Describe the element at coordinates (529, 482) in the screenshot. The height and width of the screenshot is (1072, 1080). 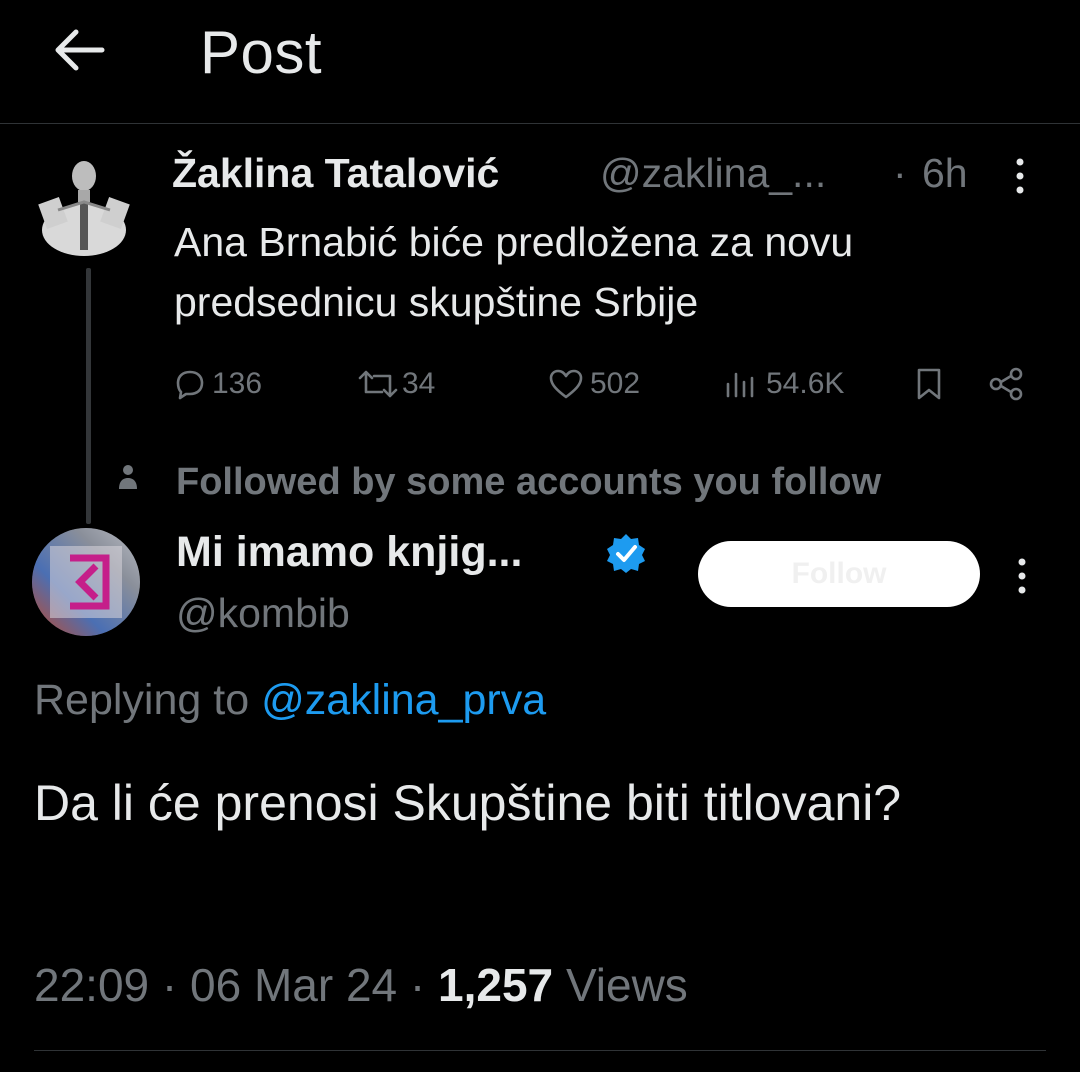
I see `social-context-text: Followed by some accounts you follow` at that location.